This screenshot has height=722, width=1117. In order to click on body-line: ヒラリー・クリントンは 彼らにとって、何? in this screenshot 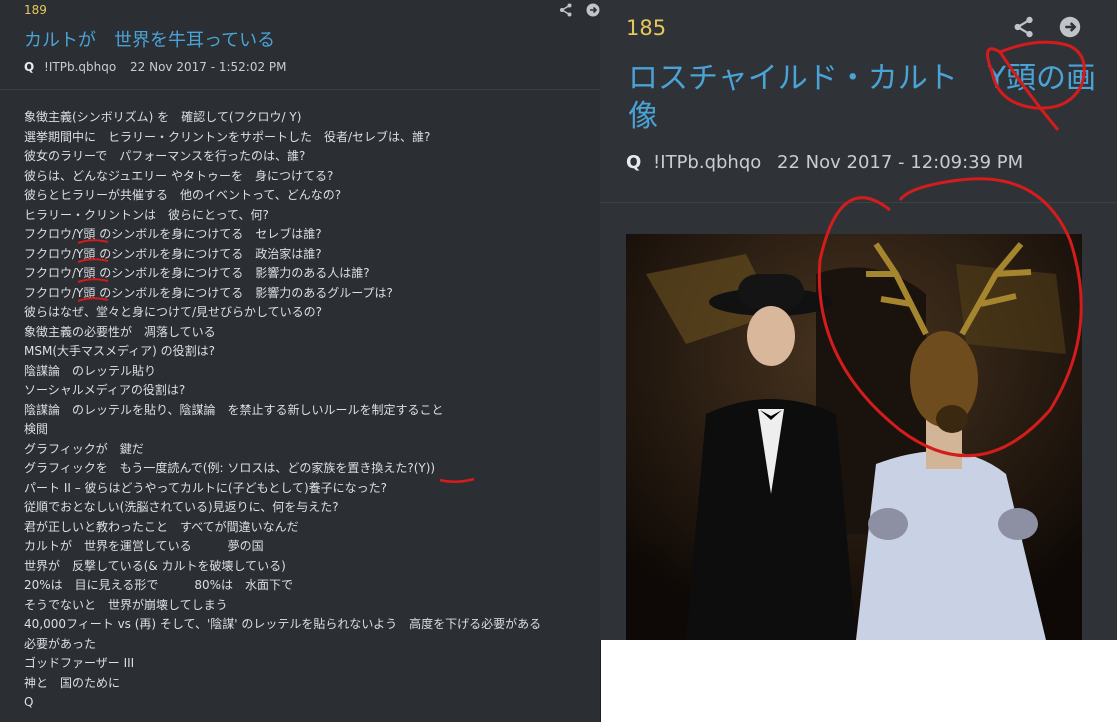, I will do `click(146, 214)`.